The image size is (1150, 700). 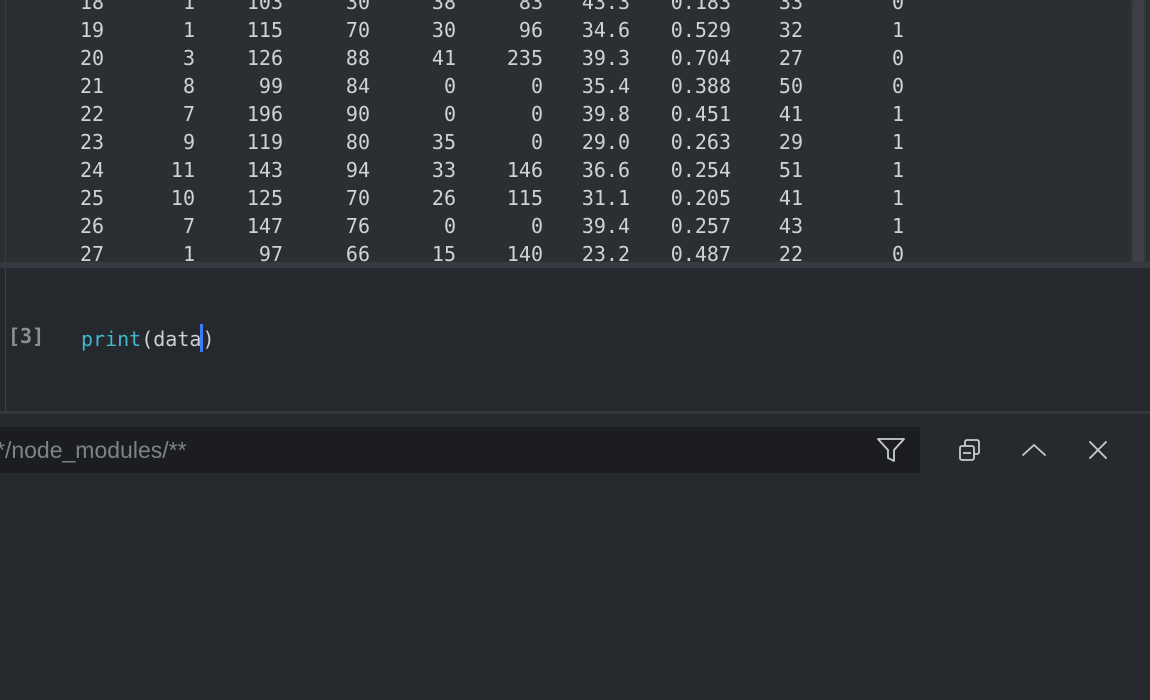 I want to click on chevron-up-icon, so click(x=1034, y=450).